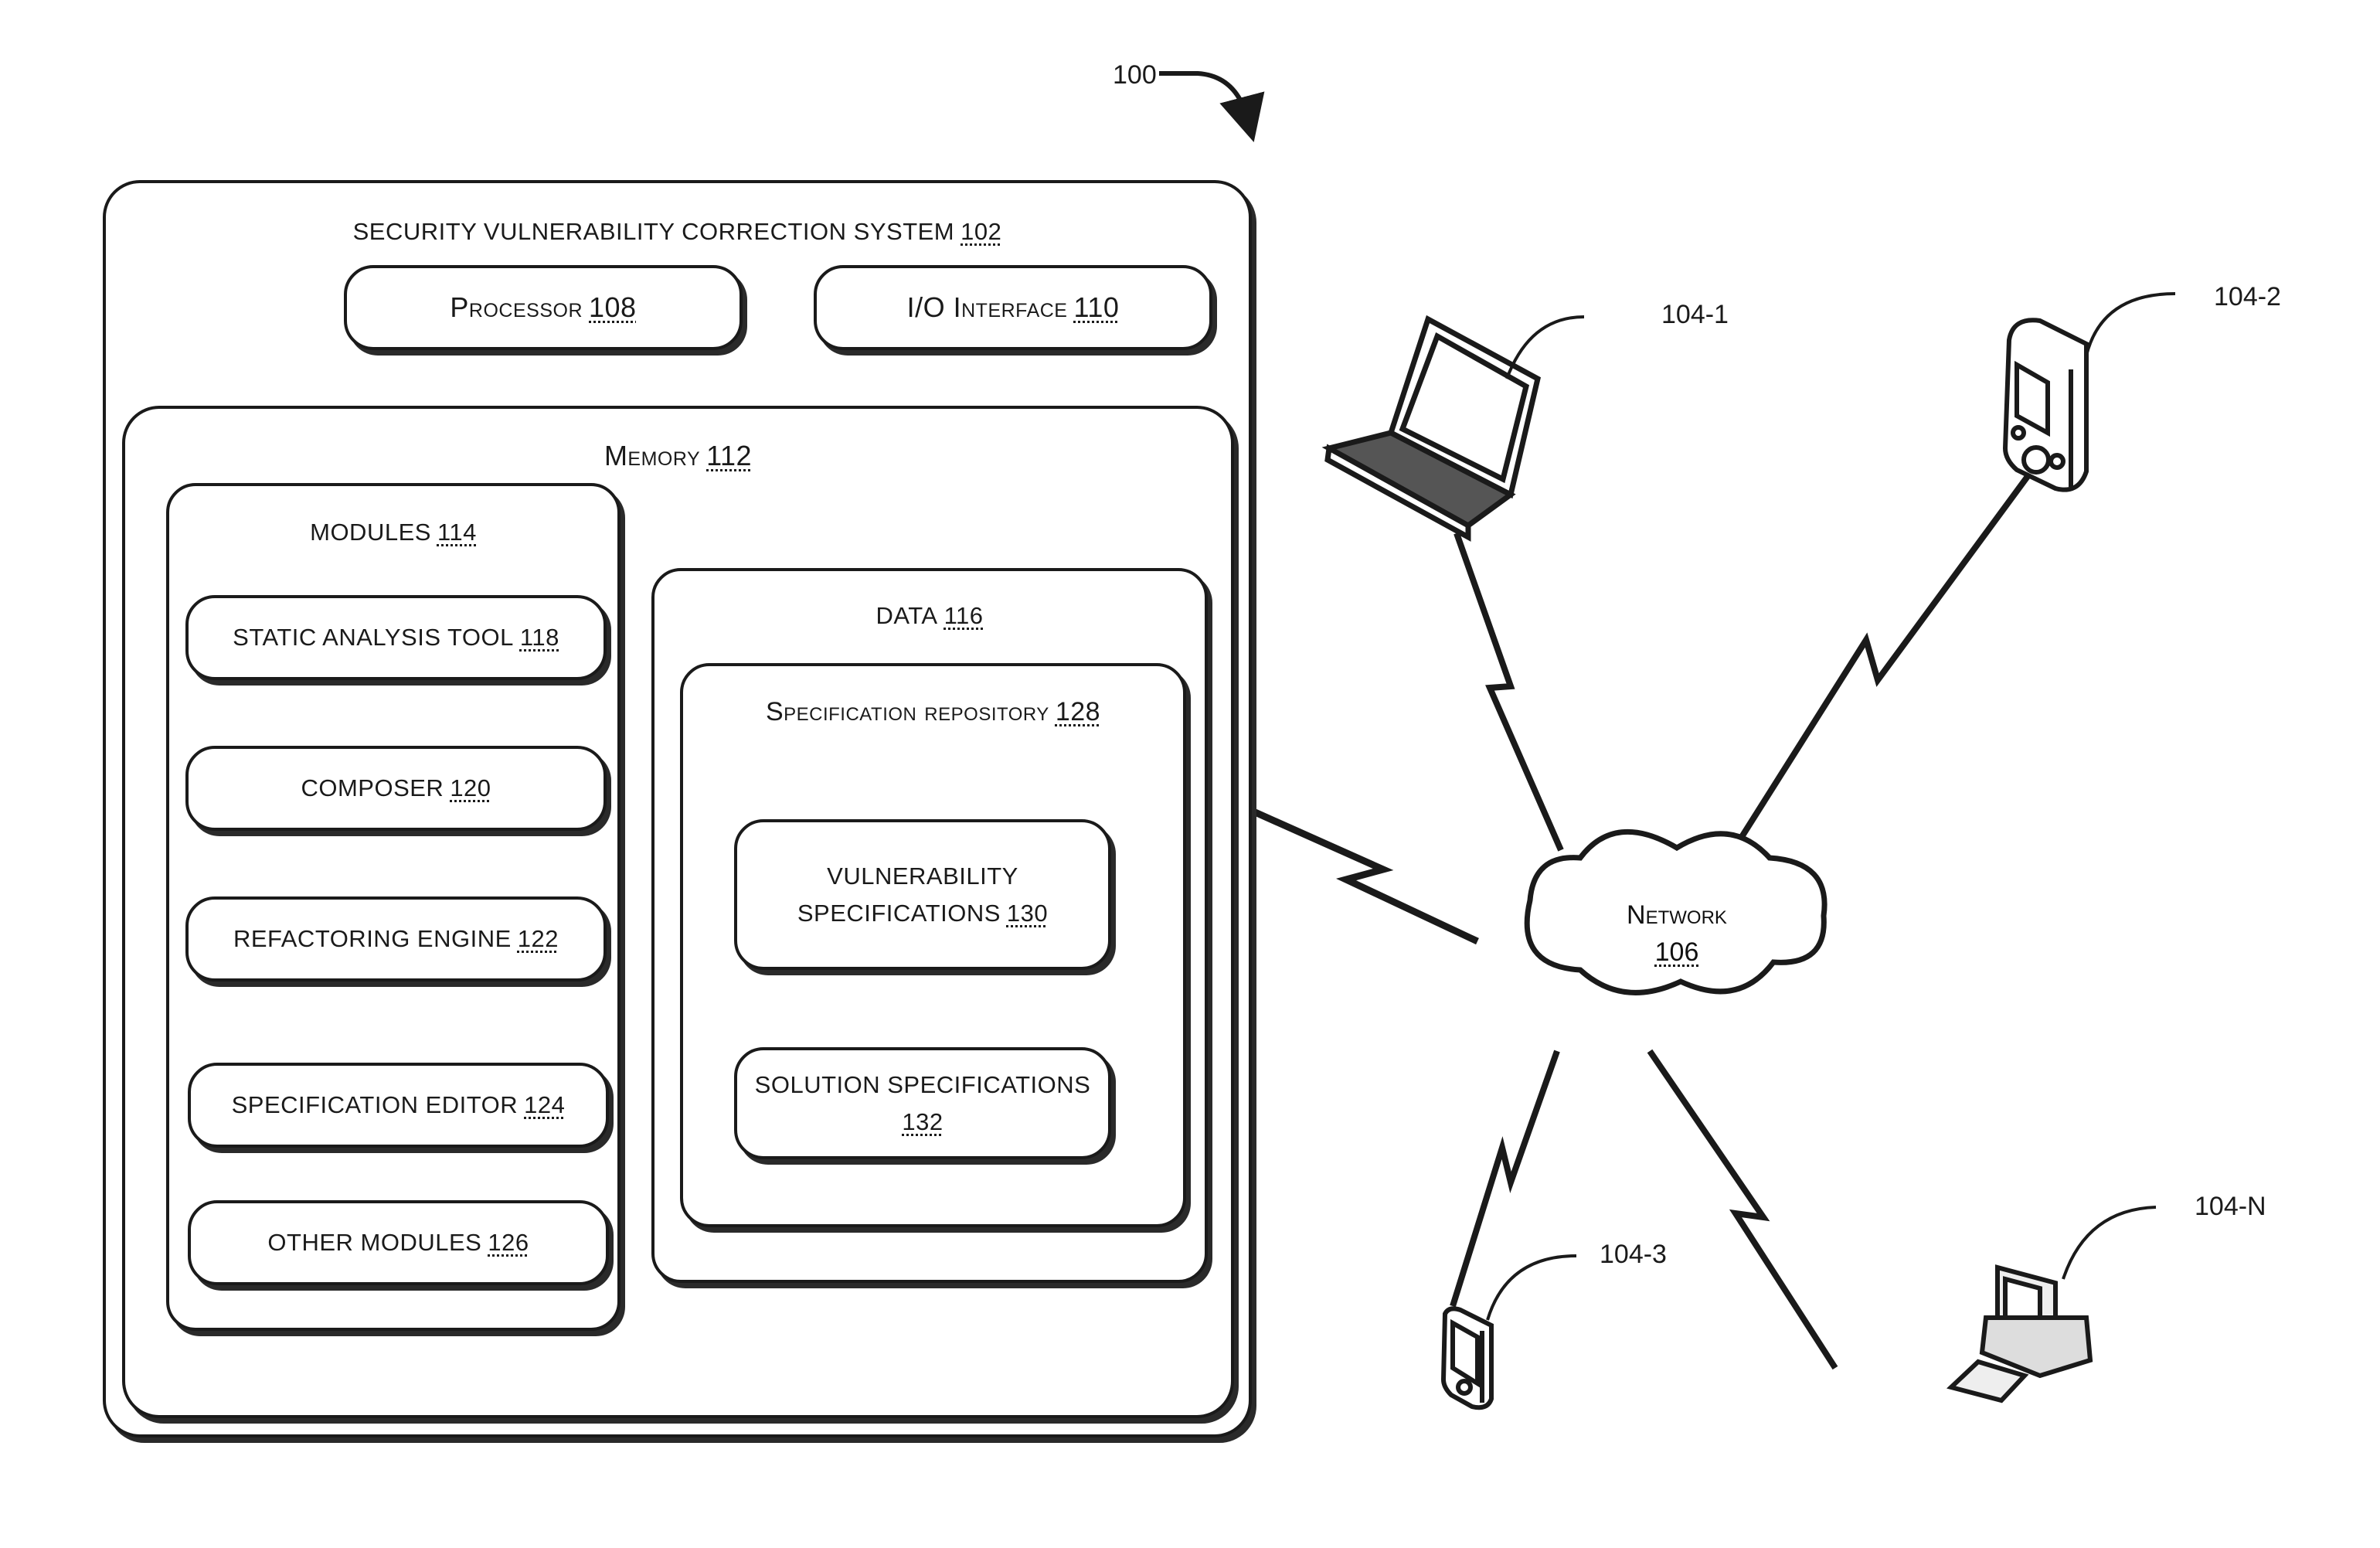 The height and width of the screenshot is (1548, 2380). I want to click on module-composer: COMPOSER 120, so click(396, 788).